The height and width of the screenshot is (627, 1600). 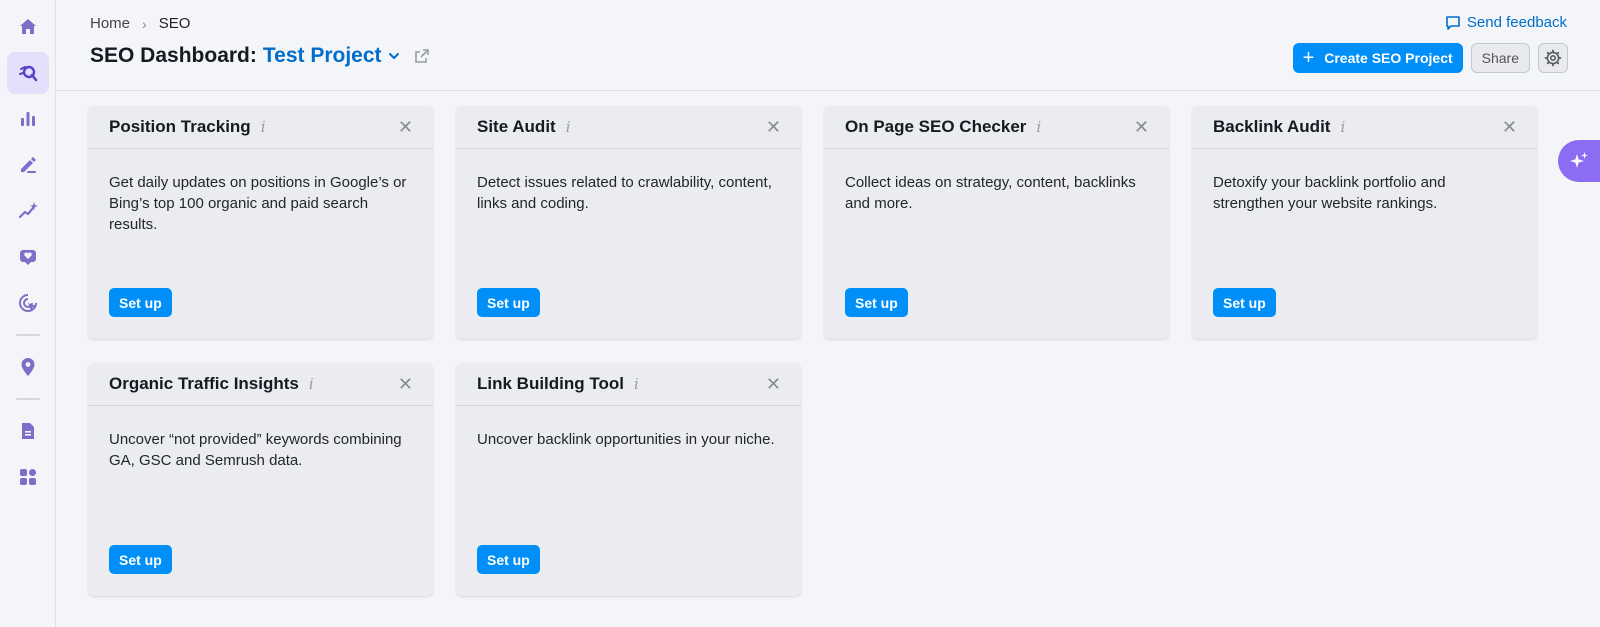 I want to click on sidebar-item-home, so click(x=28, y=27).